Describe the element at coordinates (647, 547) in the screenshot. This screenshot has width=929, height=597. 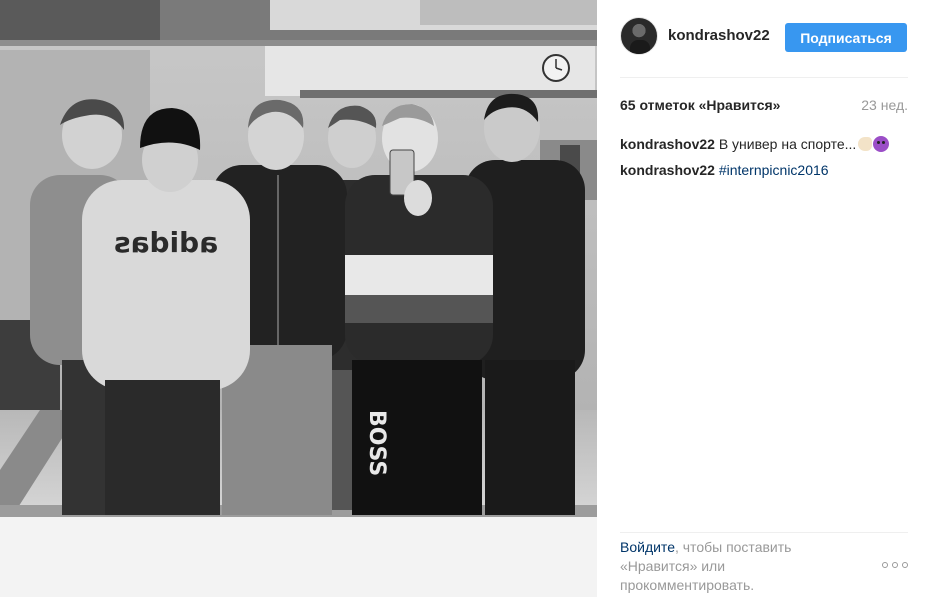
I see `login-link: Войдите` at that location.